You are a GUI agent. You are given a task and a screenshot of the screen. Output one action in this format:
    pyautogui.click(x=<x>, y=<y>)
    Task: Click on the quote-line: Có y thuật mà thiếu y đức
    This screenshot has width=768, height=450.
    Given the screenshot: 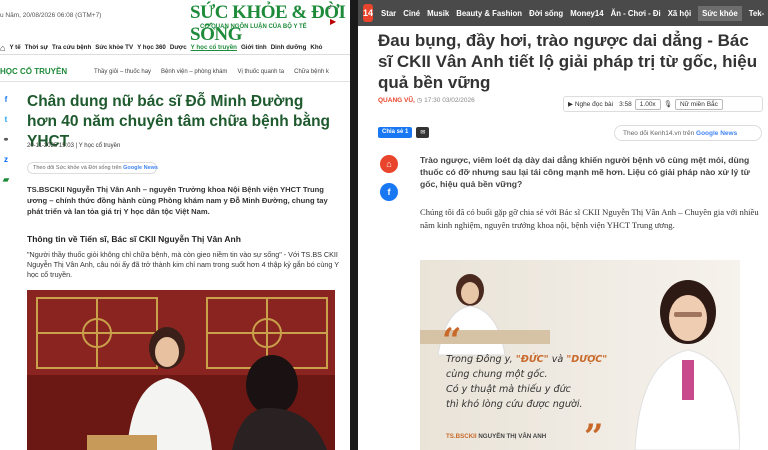 What is the action you would take?
    pyautogui.click(x=508, y=389)
    